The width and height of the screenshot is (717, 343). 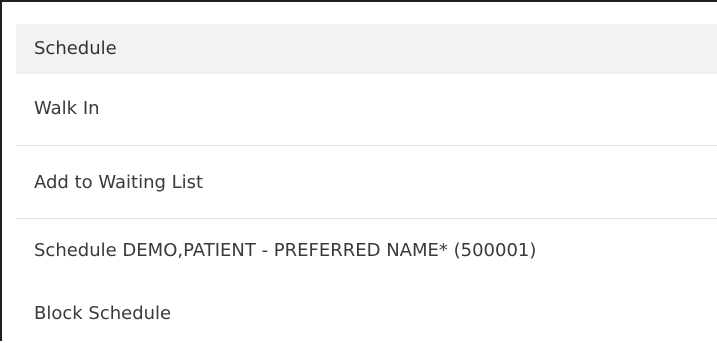 What do you see at coordinates (366, 49) in the screenshot?
I see `menu-header-schedule: Schedule` at bounding box center [366, 49].